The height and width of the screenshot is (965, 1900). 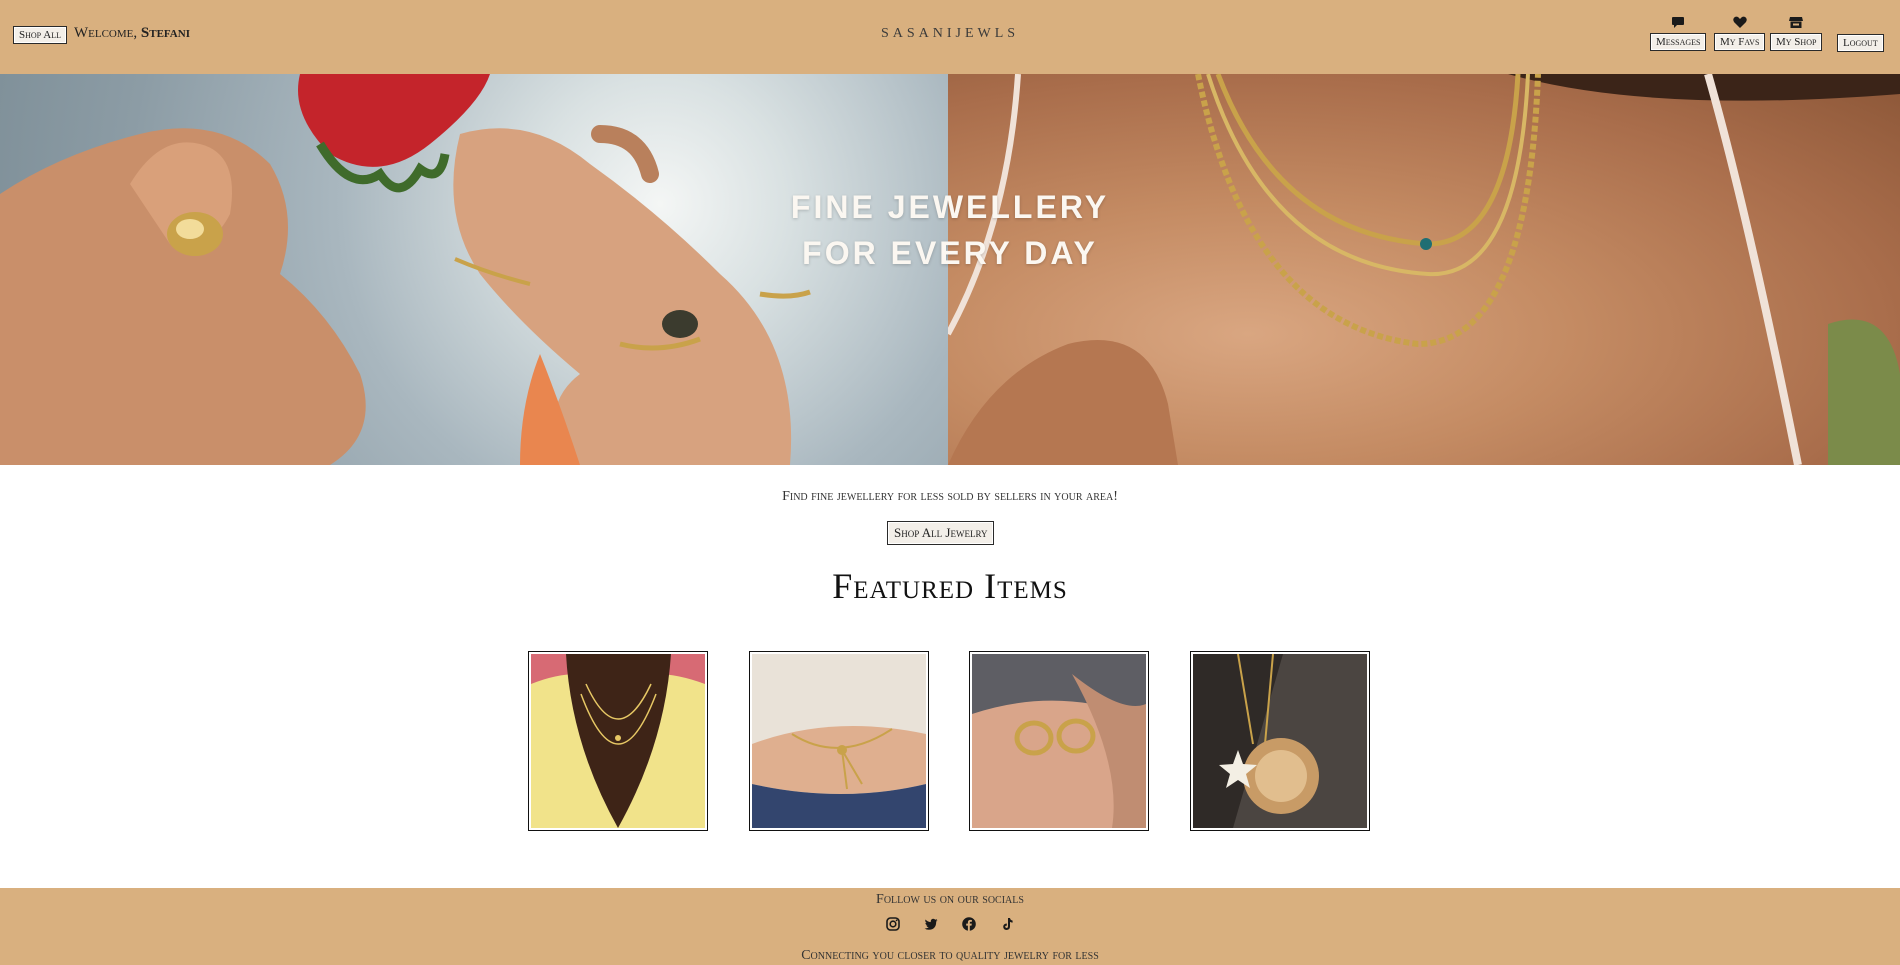 What do you see at coordinates (1796, 22) in the screenshot?
I see `store-icon` at bounding box center [1796, 22].